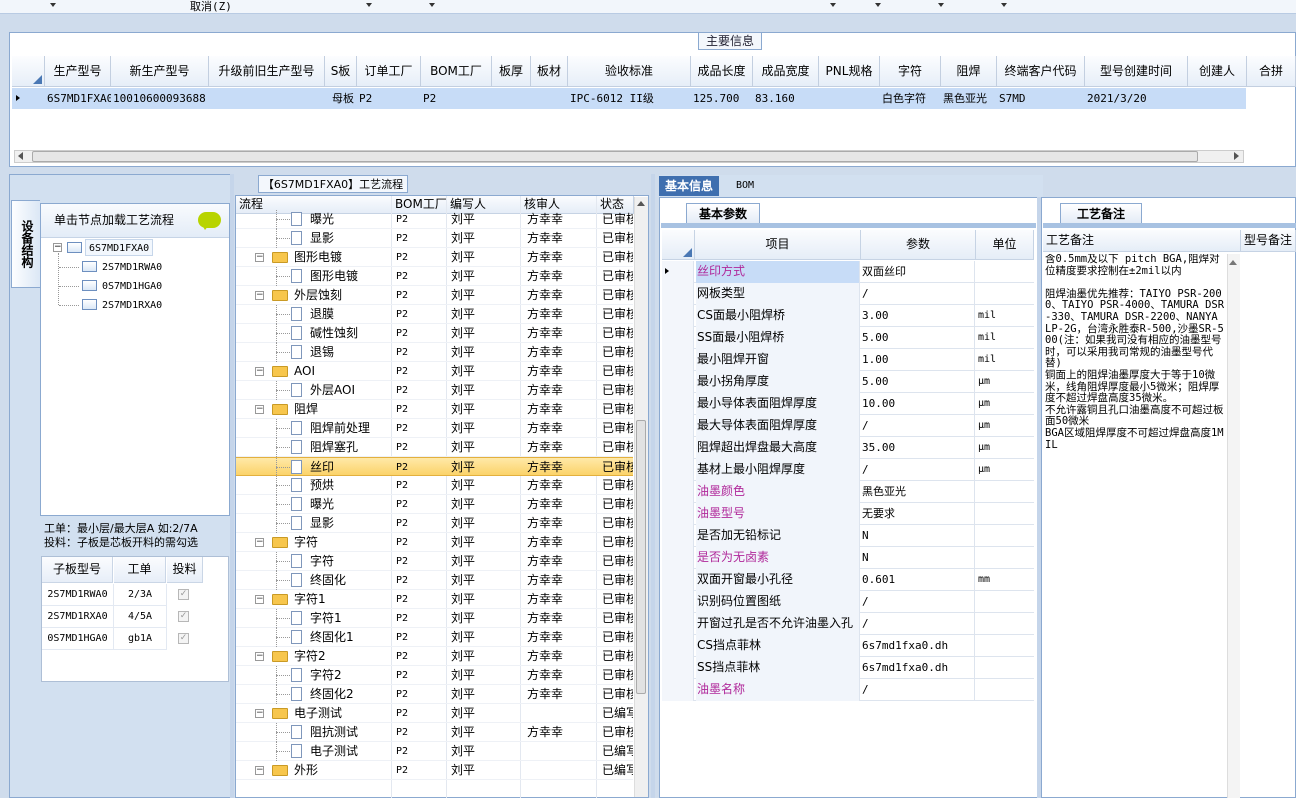  Describe the element at coordinates (434, 732) in the screenshot. I see `flow-row: 阻抗测试 P2 刘平 方幸幸 已审核` at that location.